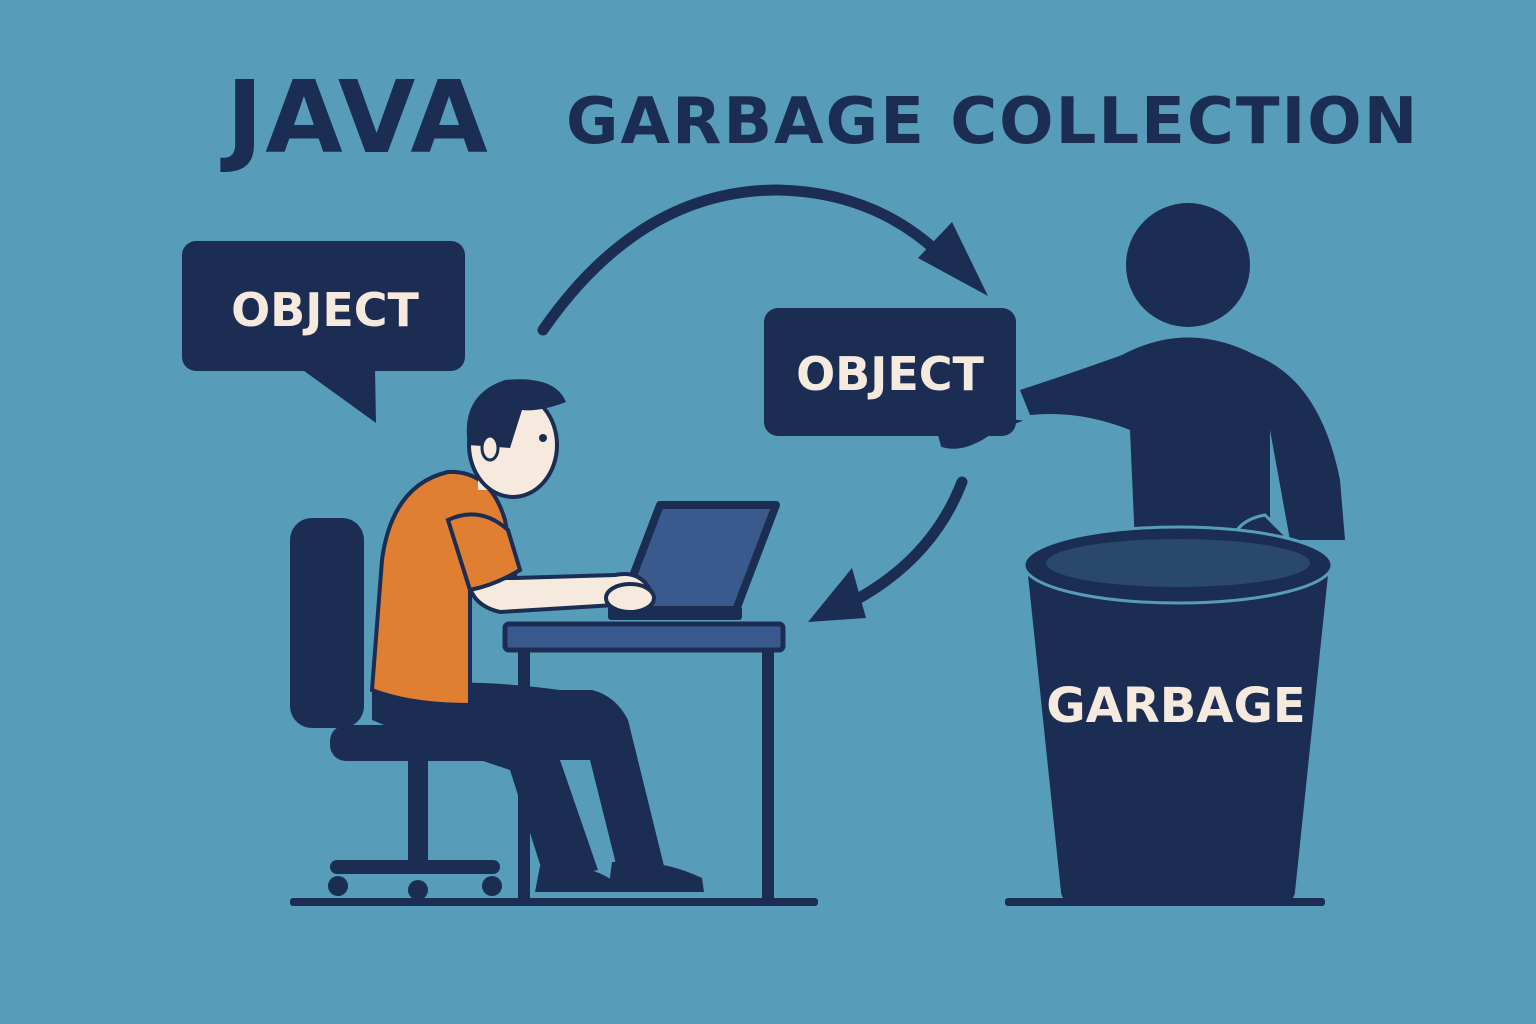  Describe the element at coordinates (325, 310) in the screenshot. I see `speech-bubble-label: OBJECT` at that location.